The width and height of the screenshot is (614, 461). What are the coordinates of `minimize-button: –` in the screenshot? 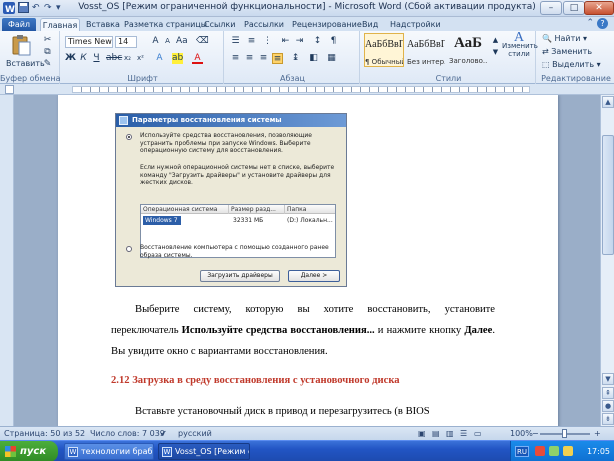 It's located at (551, 8).